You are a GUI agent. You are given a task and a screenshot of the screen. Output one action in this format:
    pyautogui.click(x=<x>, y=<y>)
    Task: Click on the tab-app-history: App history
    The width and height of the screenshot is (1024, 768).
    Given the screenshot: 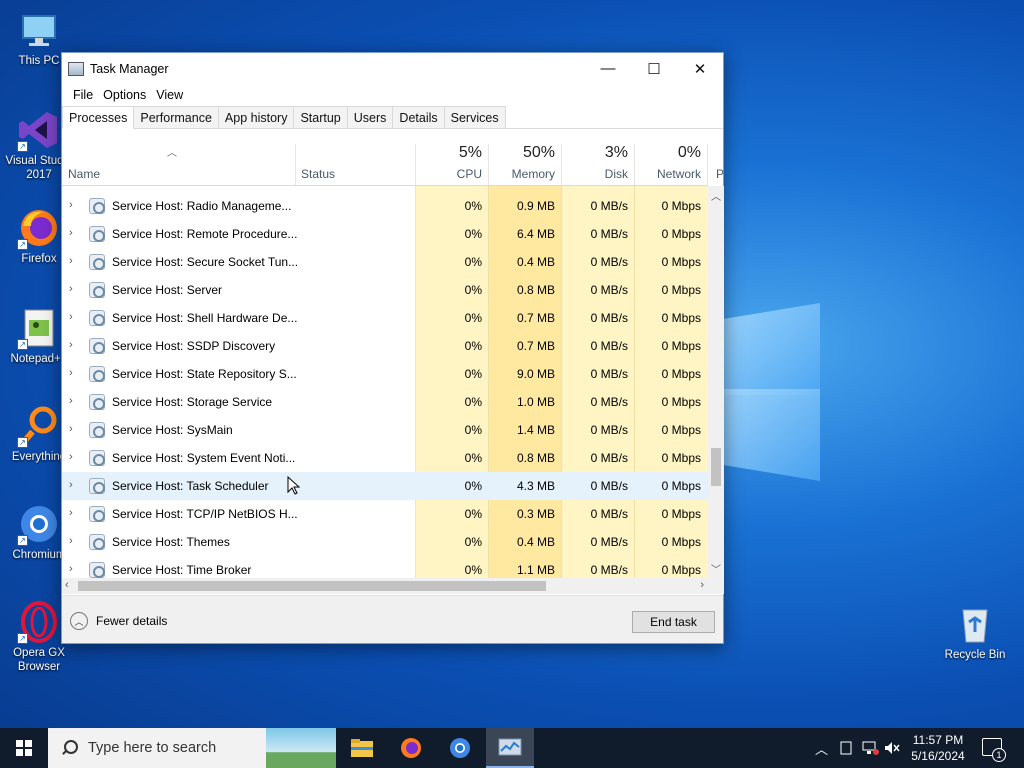 What is the action you would take?
    pyautogui.click(x=256, y=117)
    